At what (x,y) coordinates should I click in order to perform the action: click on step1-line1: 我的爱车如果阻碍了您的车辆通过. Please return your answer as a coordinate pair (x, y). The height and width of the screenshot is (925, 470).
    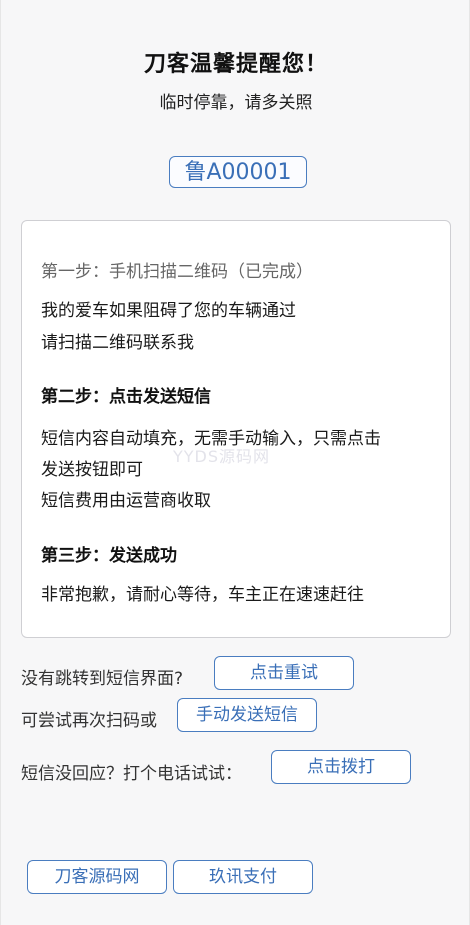
    Looking at the image, I should click on (168, 311).